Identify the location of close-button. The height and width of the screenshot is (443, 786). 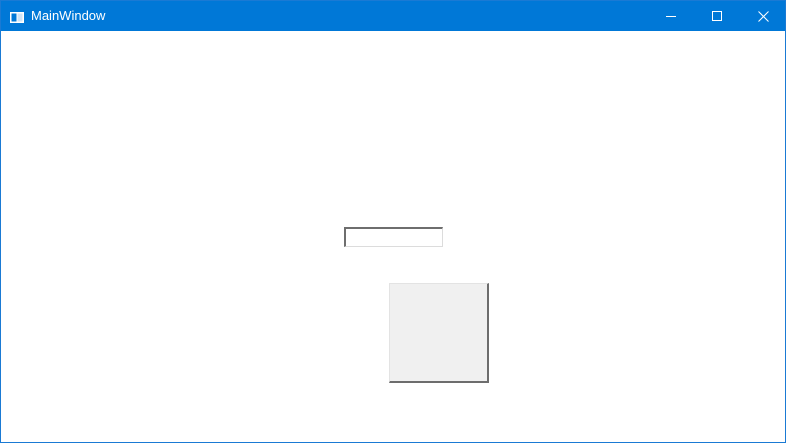
(763, 16).